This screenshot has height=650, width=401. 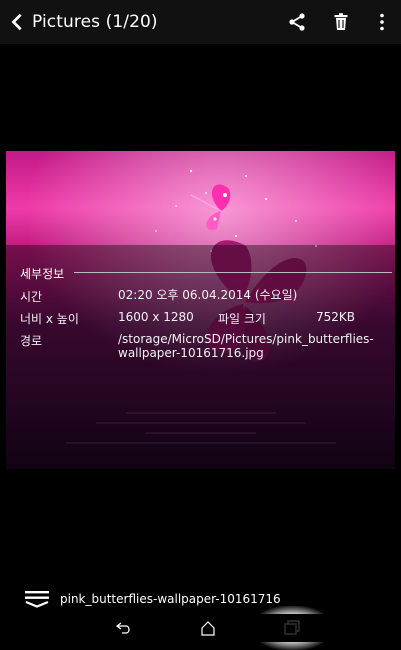 I want to click on filename-bar: pink_butterflies-wallpaper-10161716, so click(x=200, y=599).